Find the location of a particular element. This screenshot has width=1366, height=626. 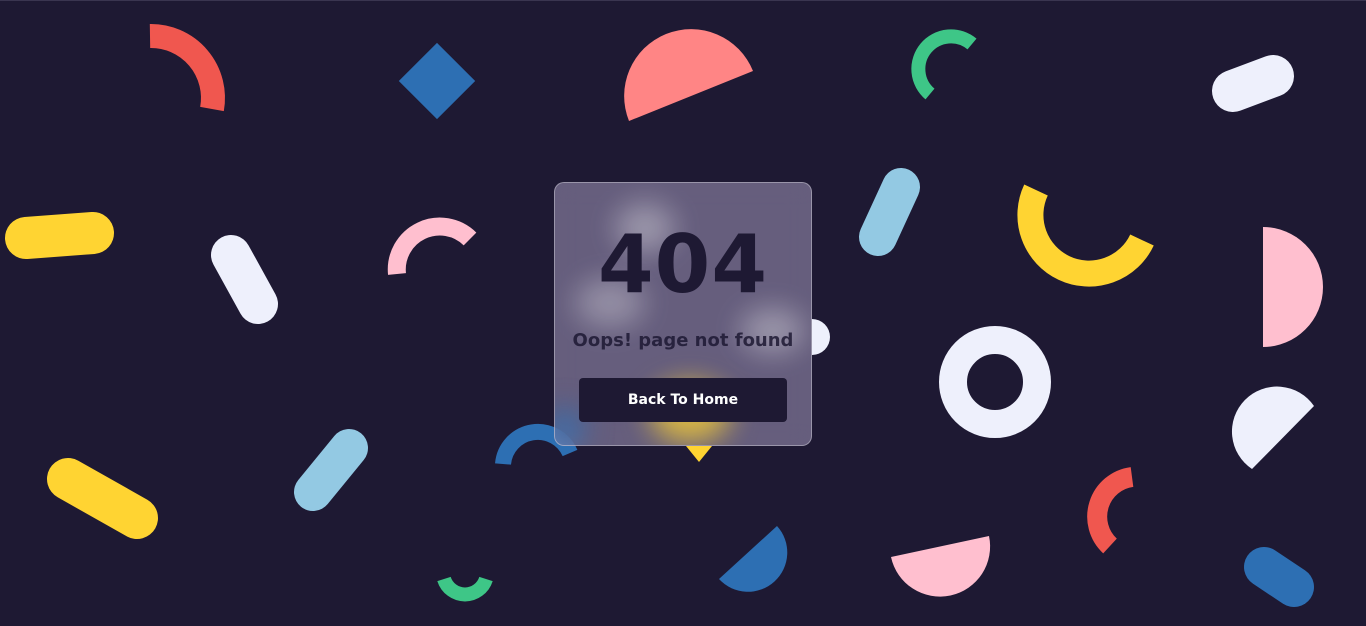

error-card: 404 Oops! page not found Back To Home is located at coordinates (683, 314).